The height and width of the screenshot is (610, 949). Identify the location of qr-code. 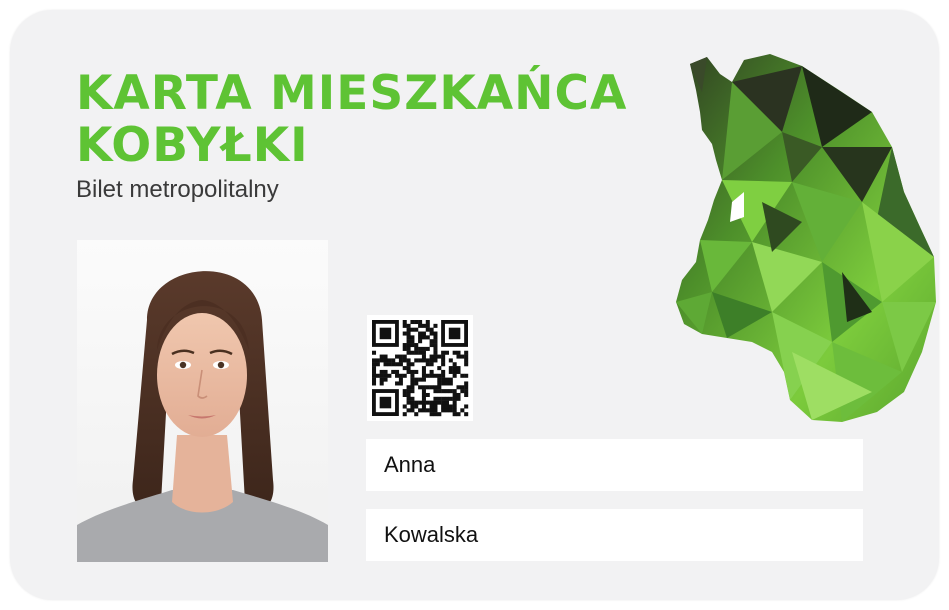
(420, 368).